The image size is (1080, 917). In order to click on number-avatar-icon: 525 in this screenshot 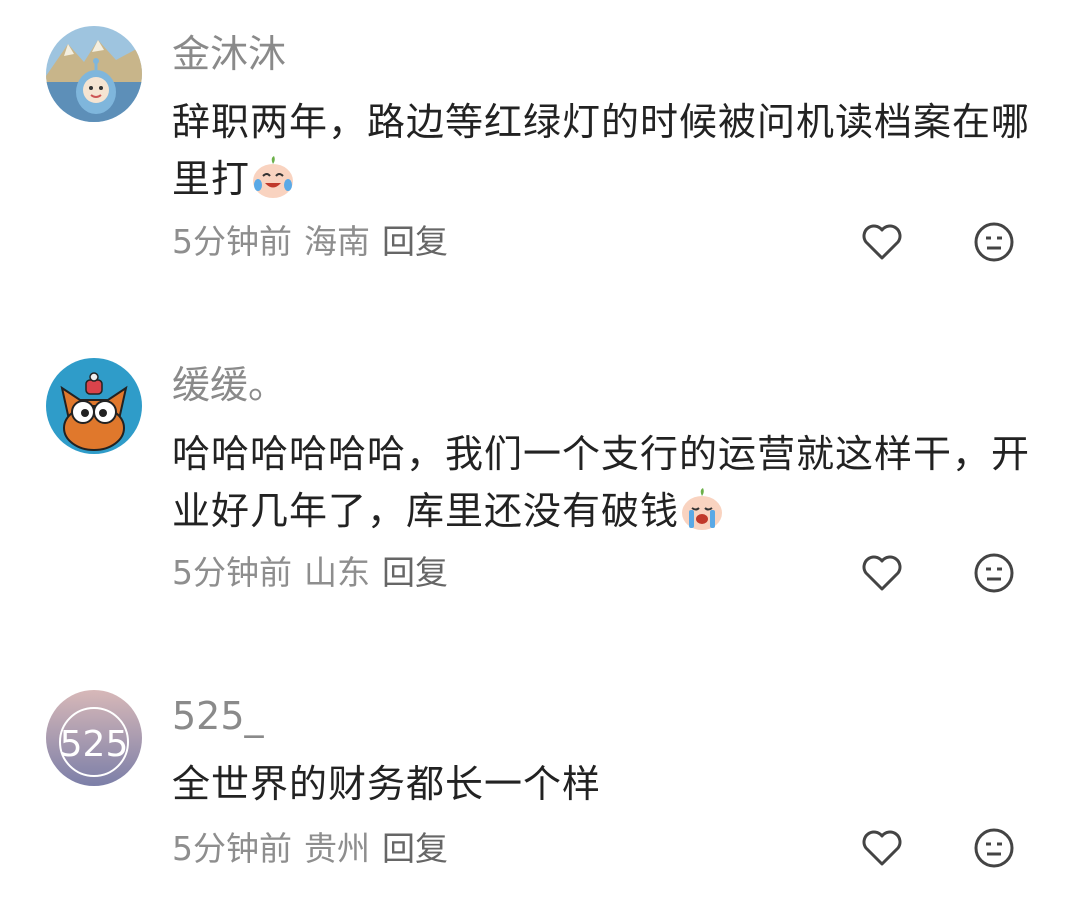, I will do `click(94, 738)`.